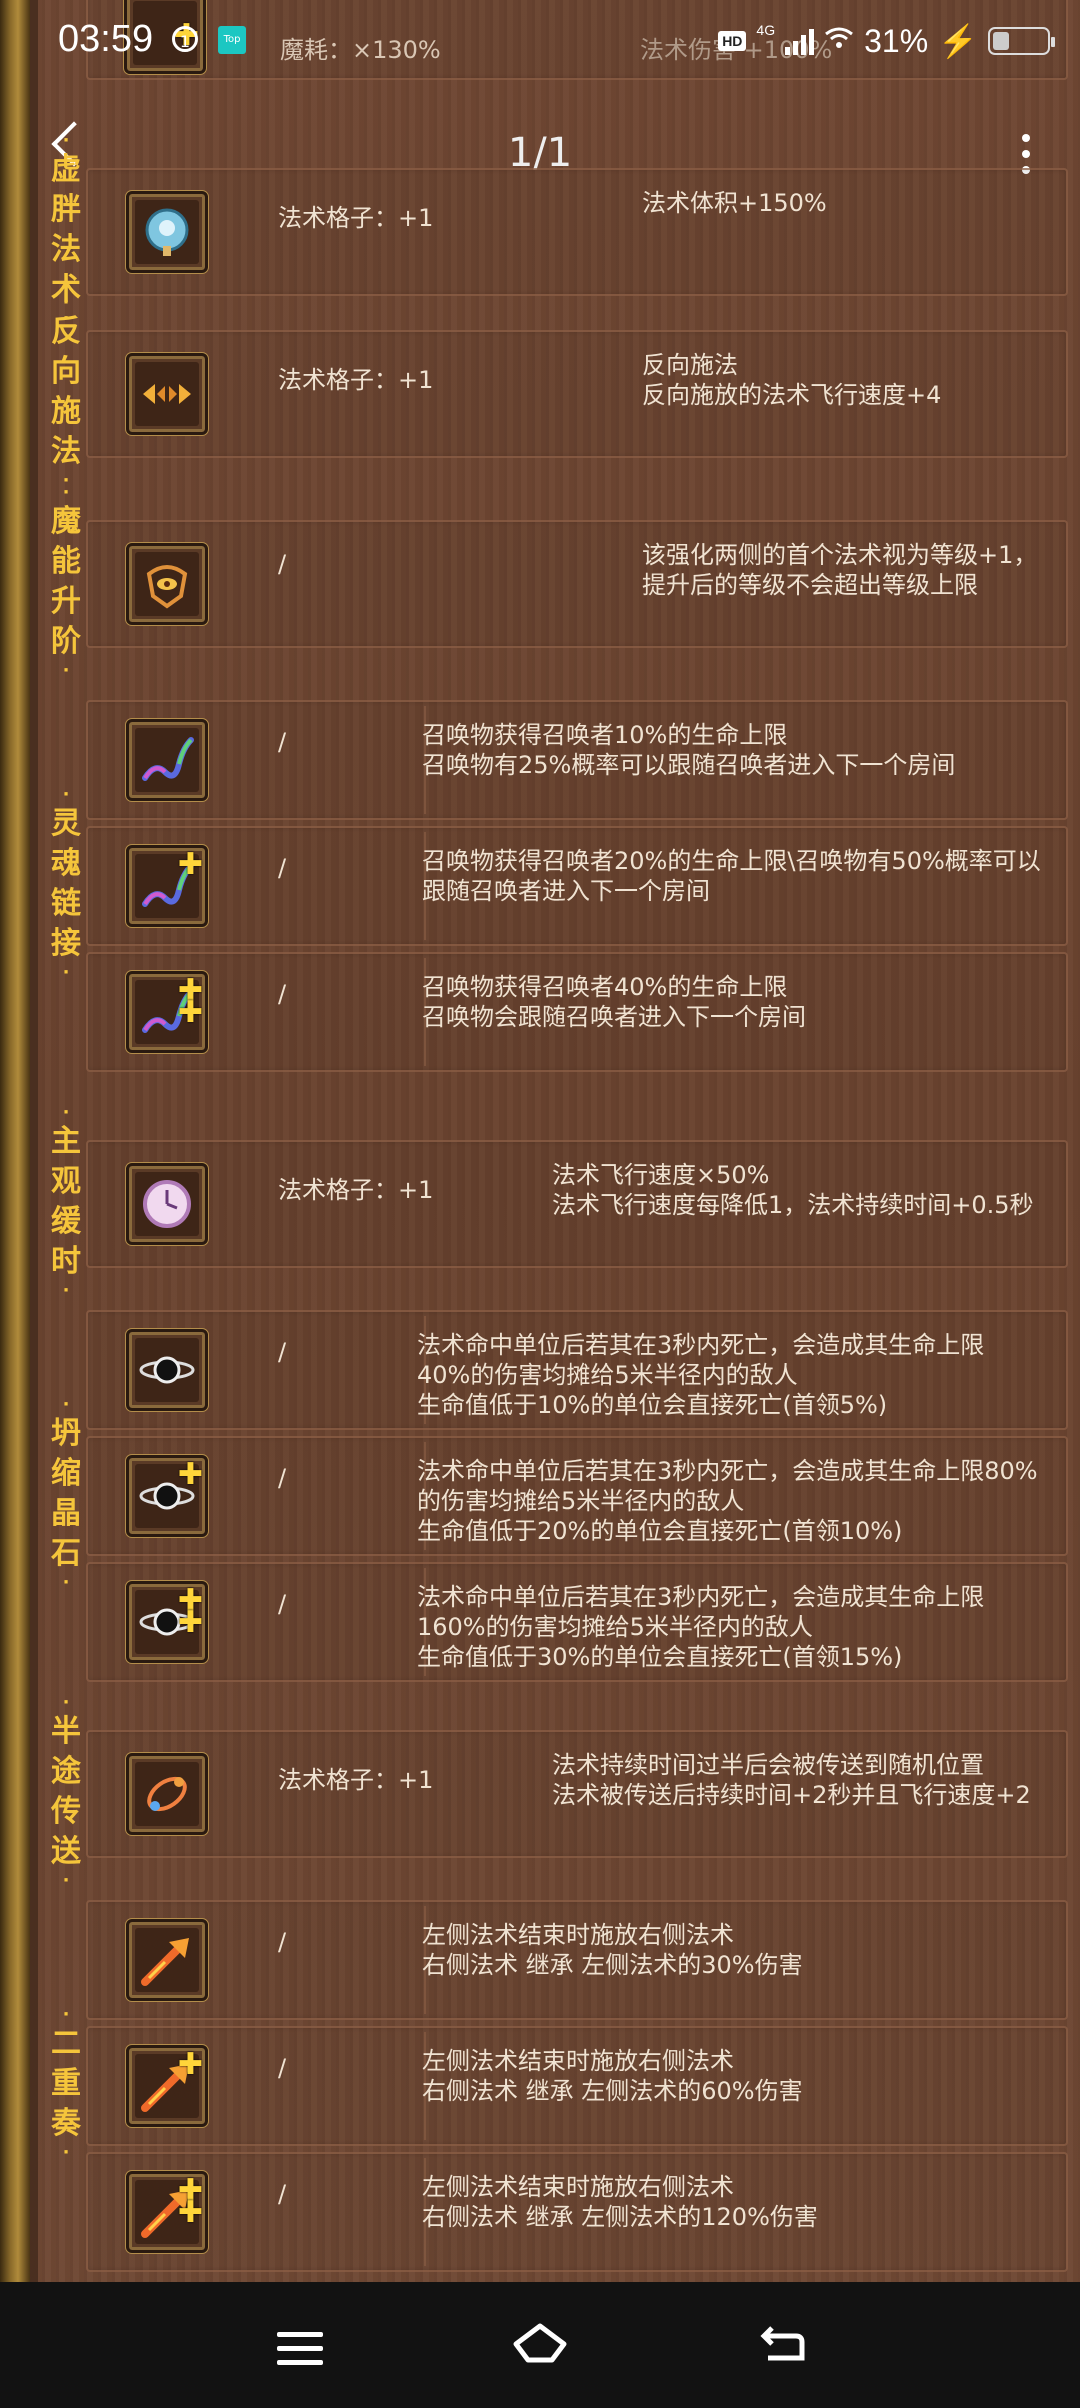 This screenshot has width=1080, height=2408. Describe the element at coordinates (167, 1794) in the screenshot. I see `teleport-orbit-icon` at that location.